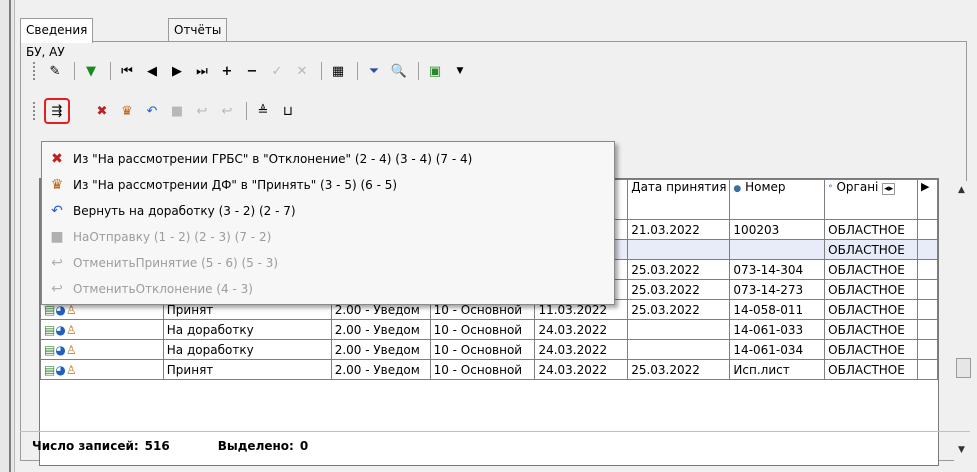  I want to click on header-number: ● Номер, so click(777, 199).